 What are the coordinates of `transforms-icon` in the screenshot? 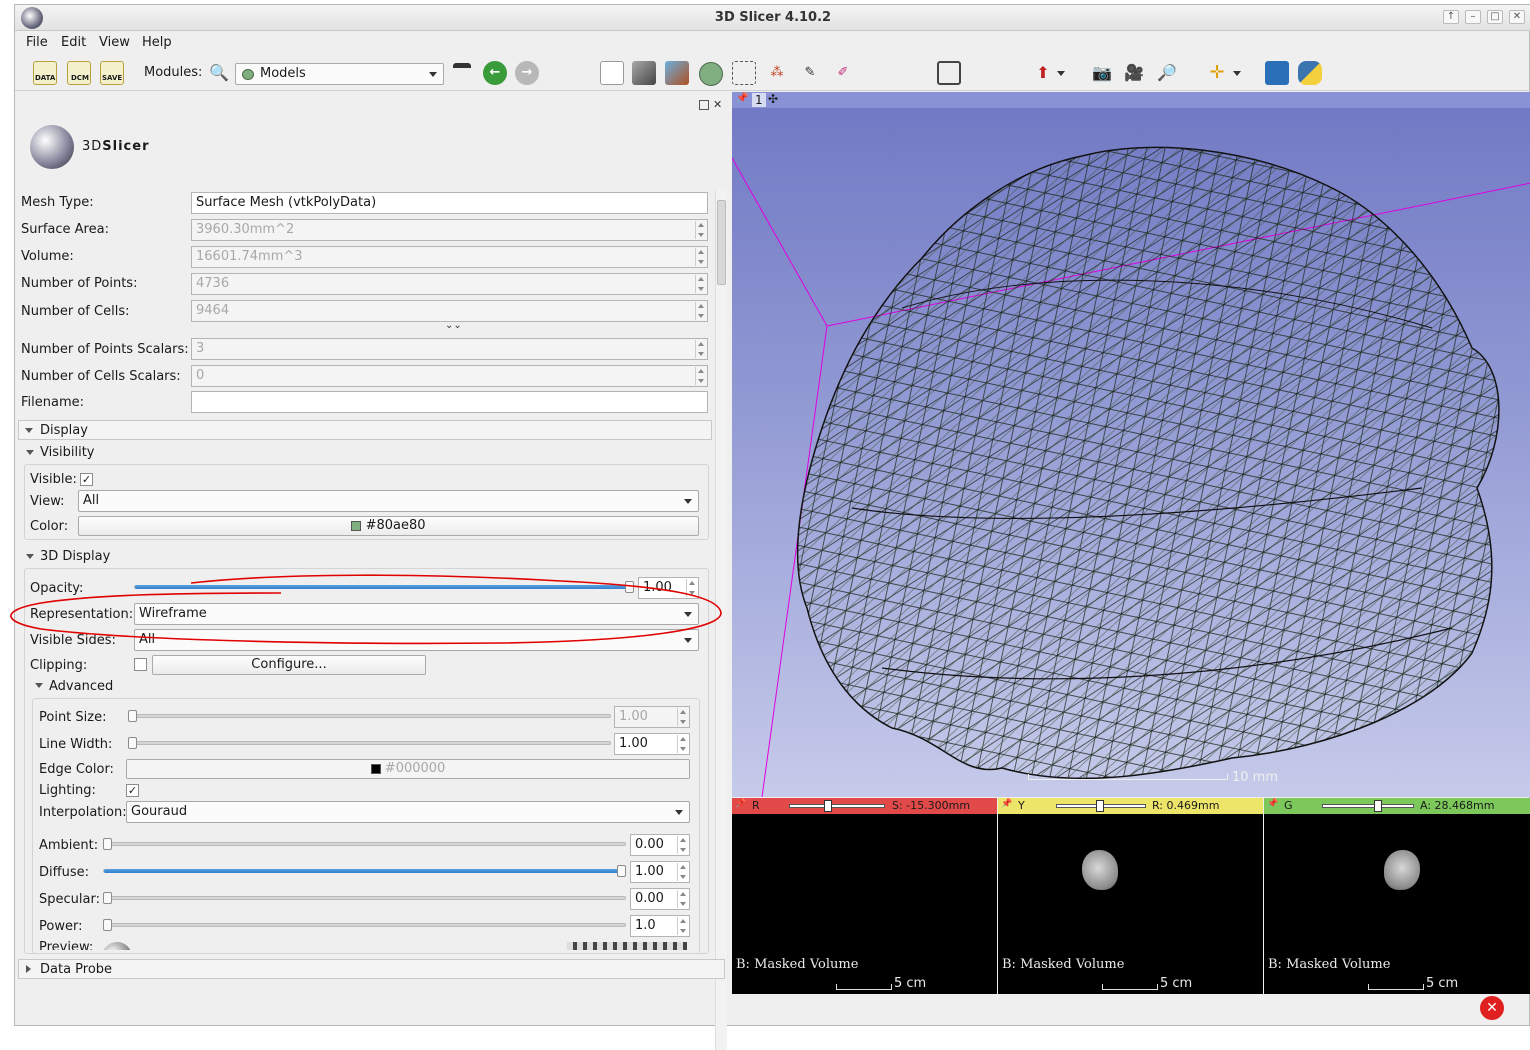 It's located at (744, 73).